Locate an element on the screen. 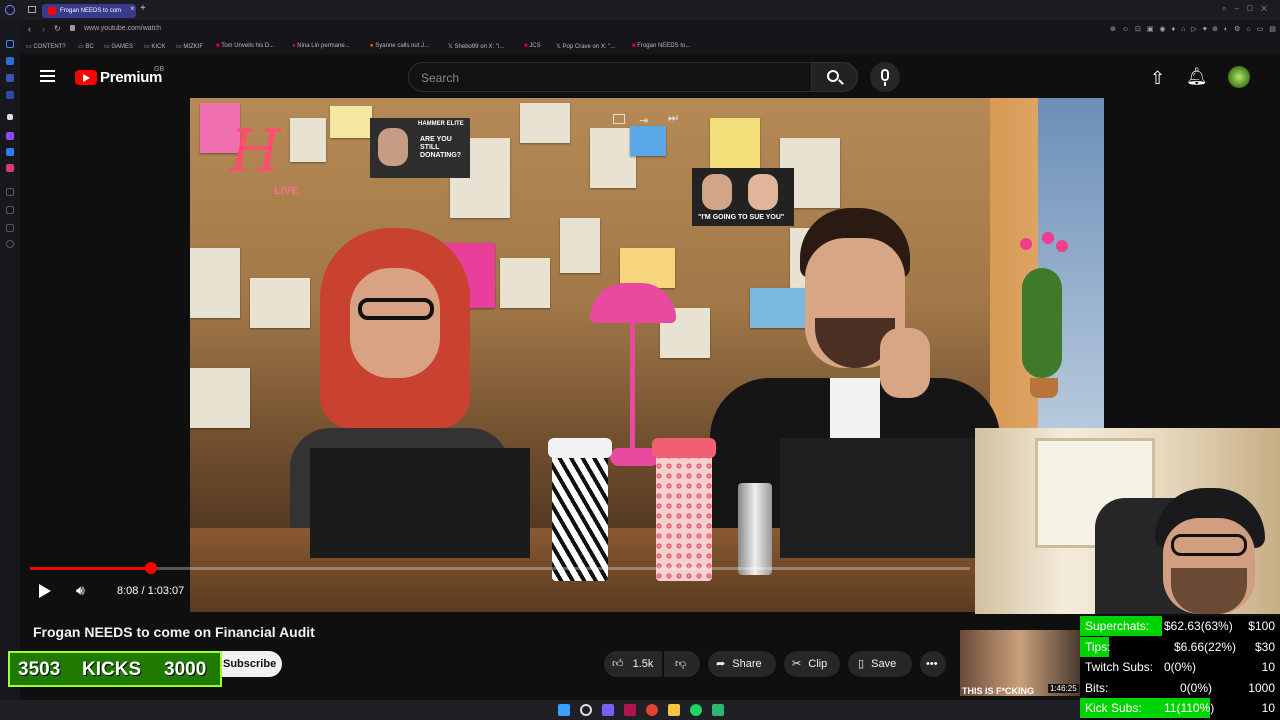 The height and width of the screenshot is (720, 1280). bookmark-folder-games: ▭ GAMES is located at coordinates (118, 46).